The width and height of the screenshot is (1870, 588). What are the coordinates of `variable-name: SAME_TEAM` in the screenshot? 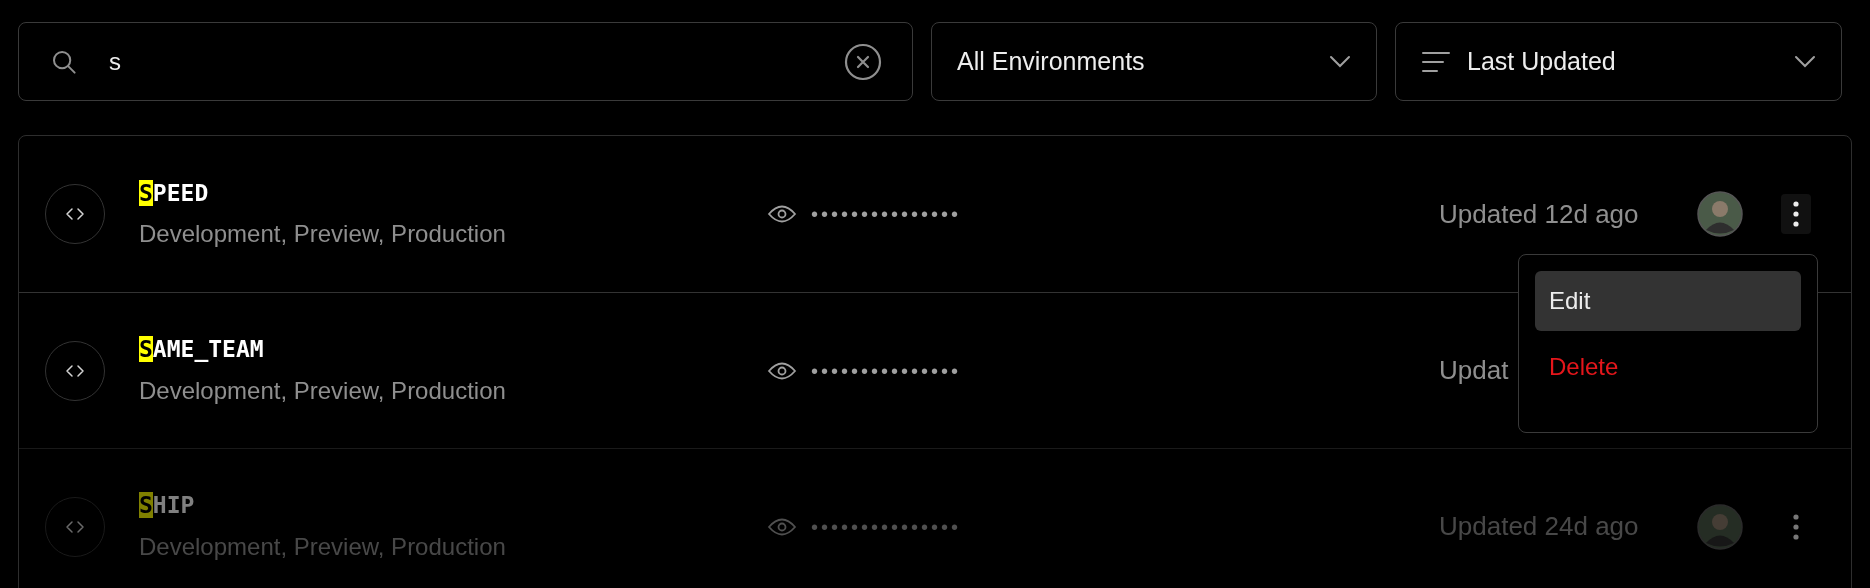 It's located at (201, 350).